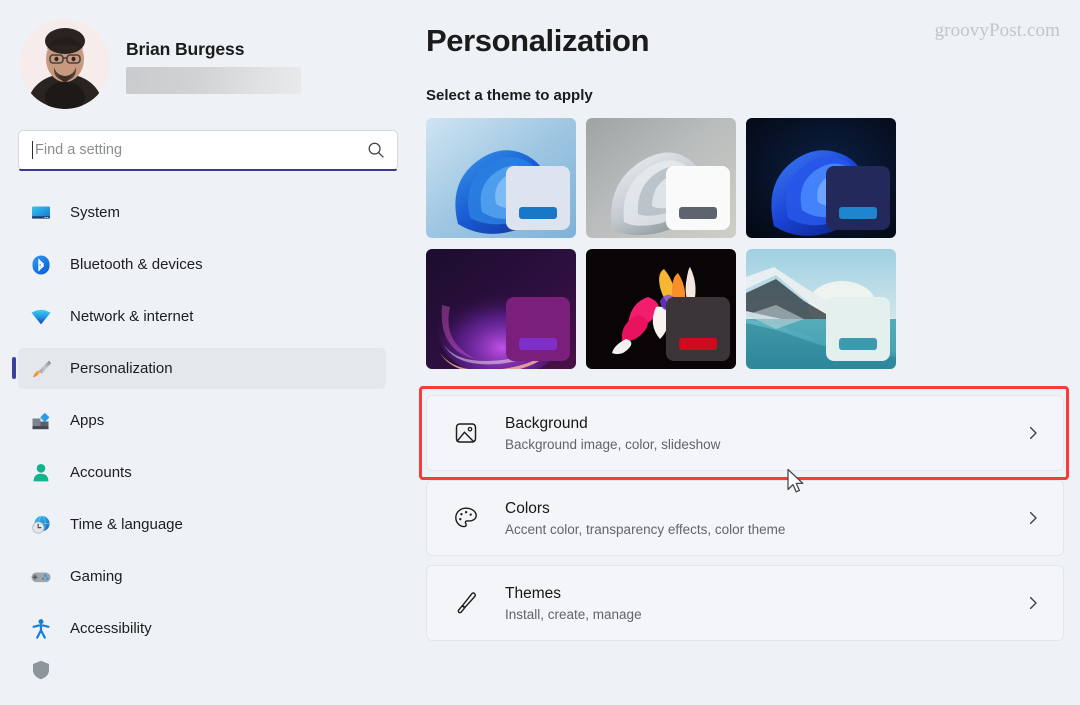 Image resolution: width=1080 pixels, height=705 pixels. I want to click on user-name: Brian Burgess, so click(185, 48).